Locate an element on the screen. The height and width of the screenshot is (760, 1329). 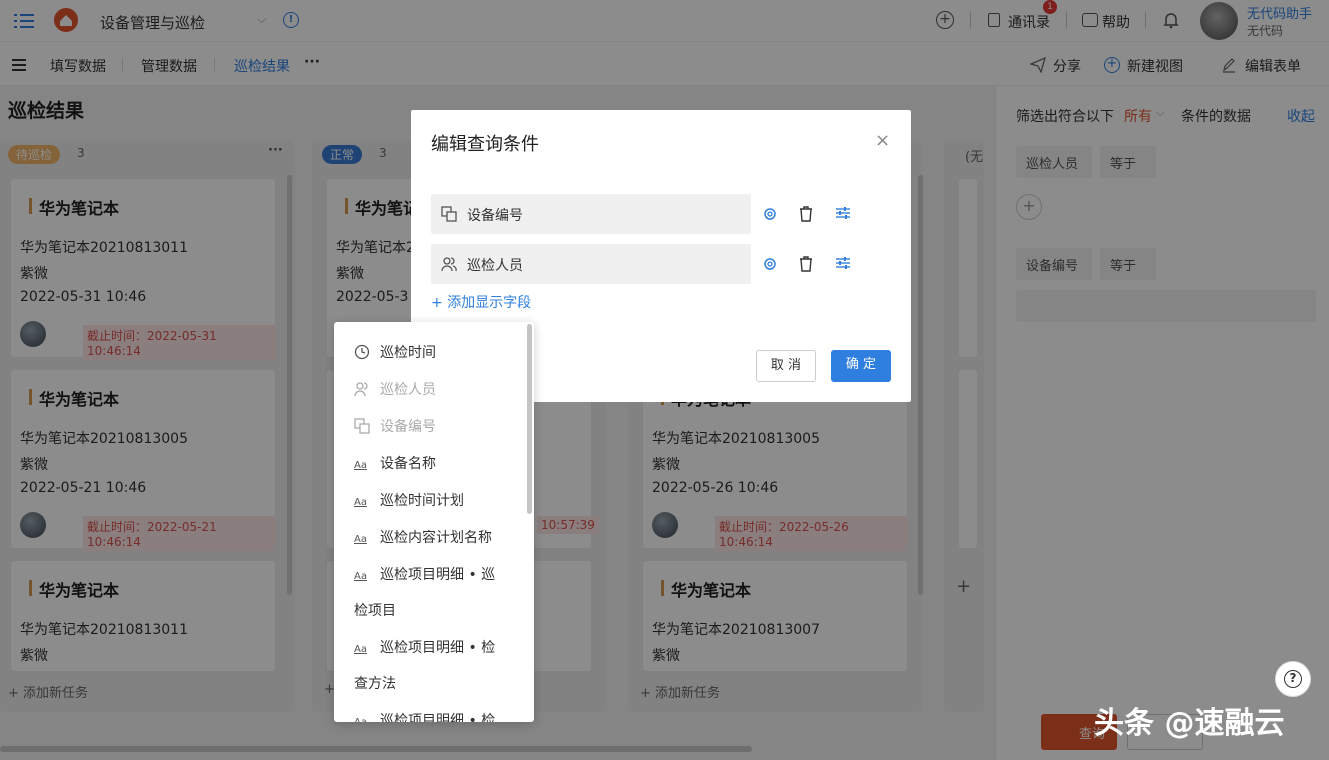
query-field-row: 设备编号 is located at coordinates (591, 214).